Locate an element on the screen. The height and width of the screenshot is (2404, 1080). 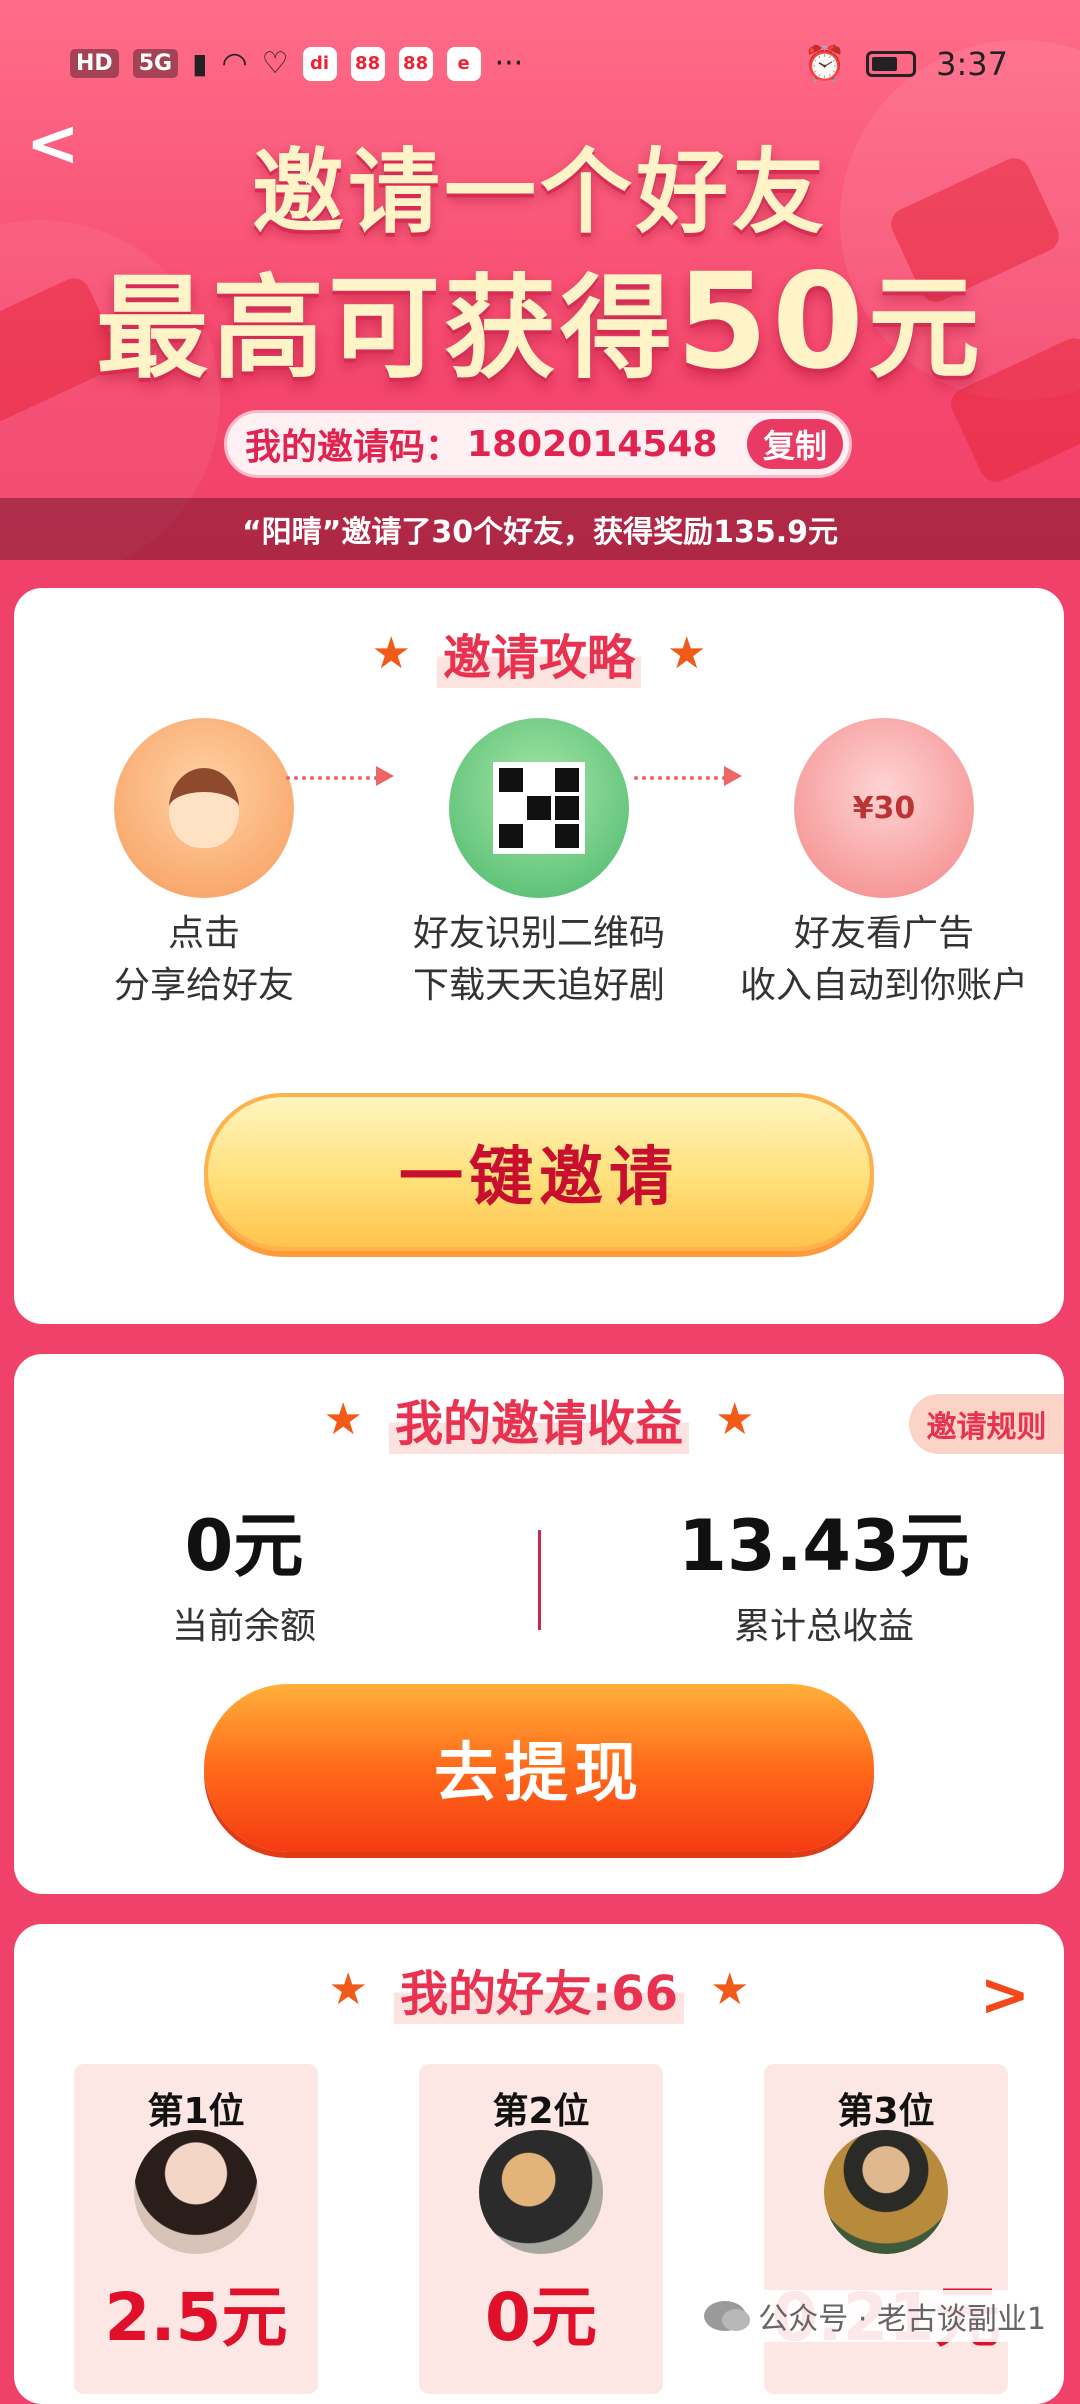
status-bar: HD 5G ▮ ◠ ♡ di 88 88 e ··· ⏰ 3:37 is located at coordinates (540, 65).